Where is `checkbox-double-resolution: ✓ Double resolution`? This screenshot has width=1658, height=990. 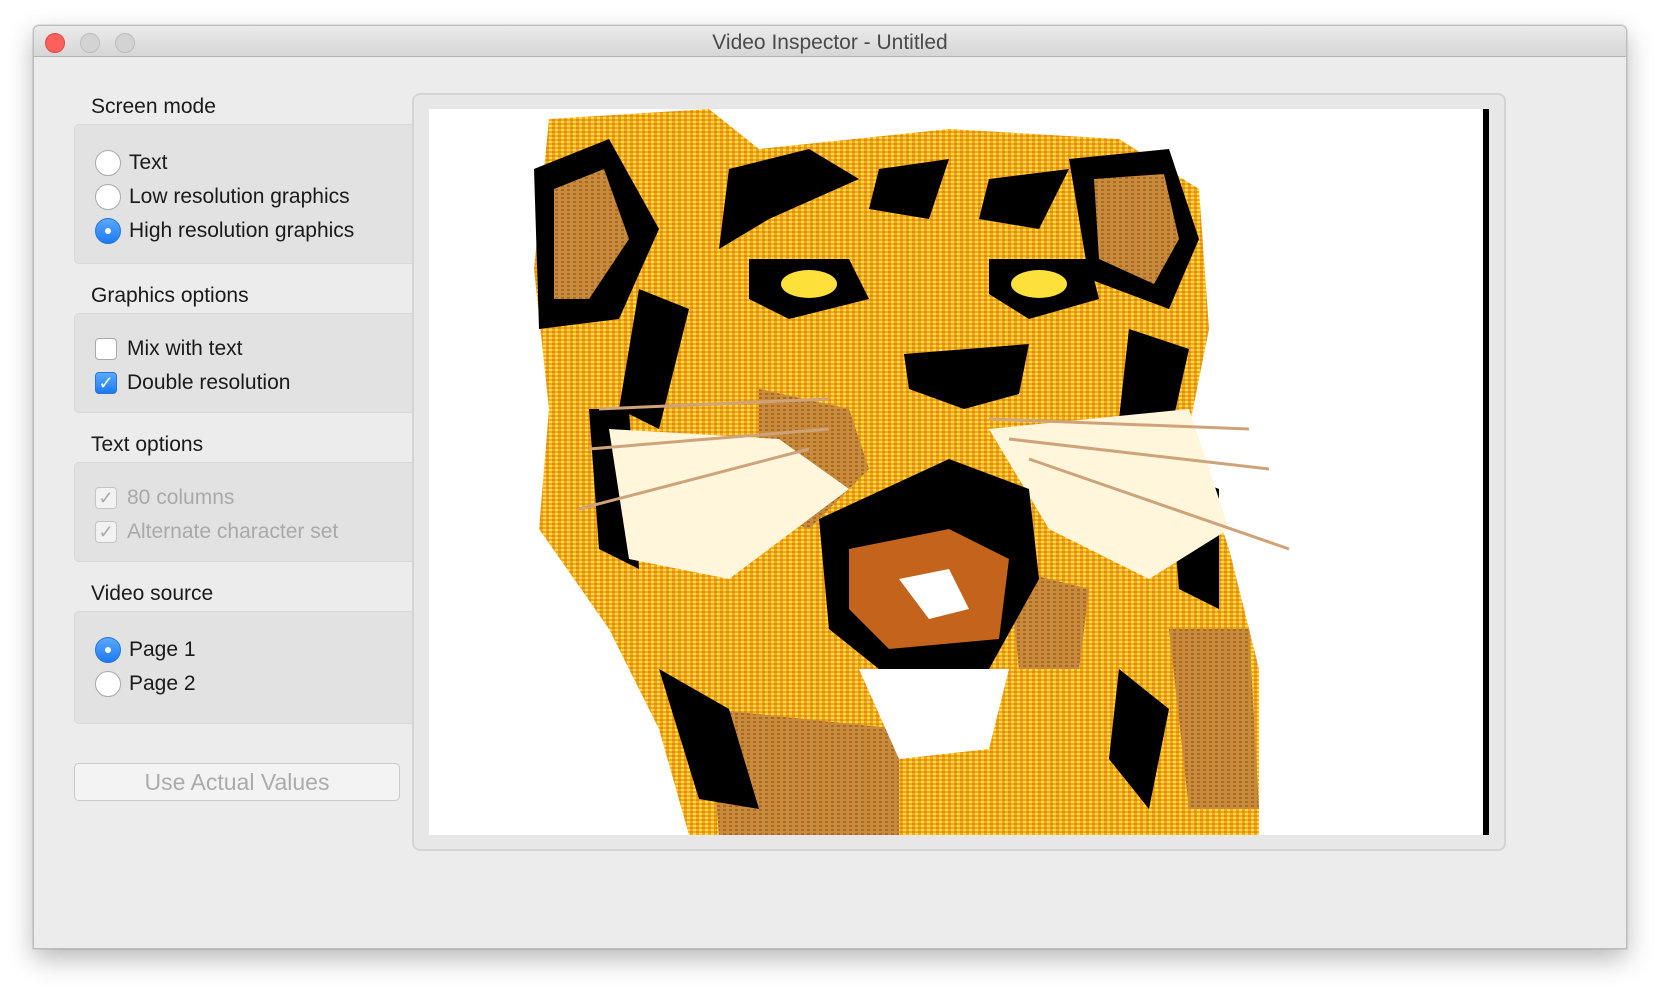
checkbox-double-resolution: ✓ Double resolution is located at coordinates (192, 383).